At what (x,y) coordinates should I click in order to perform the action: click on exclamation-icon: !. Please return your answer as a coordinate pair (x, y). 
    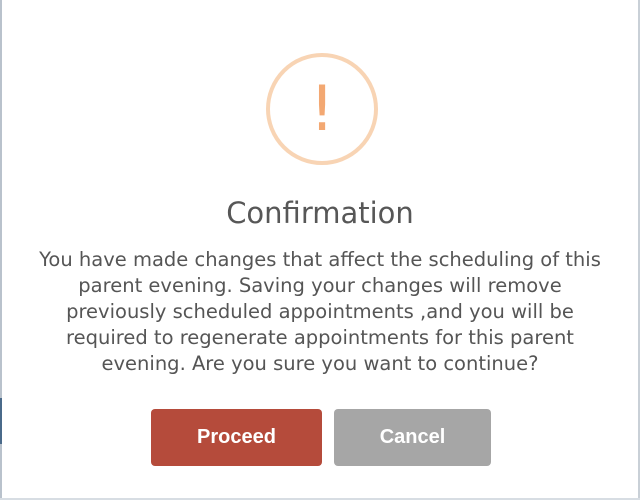
    Looking at the image, I should click on (322, 109).